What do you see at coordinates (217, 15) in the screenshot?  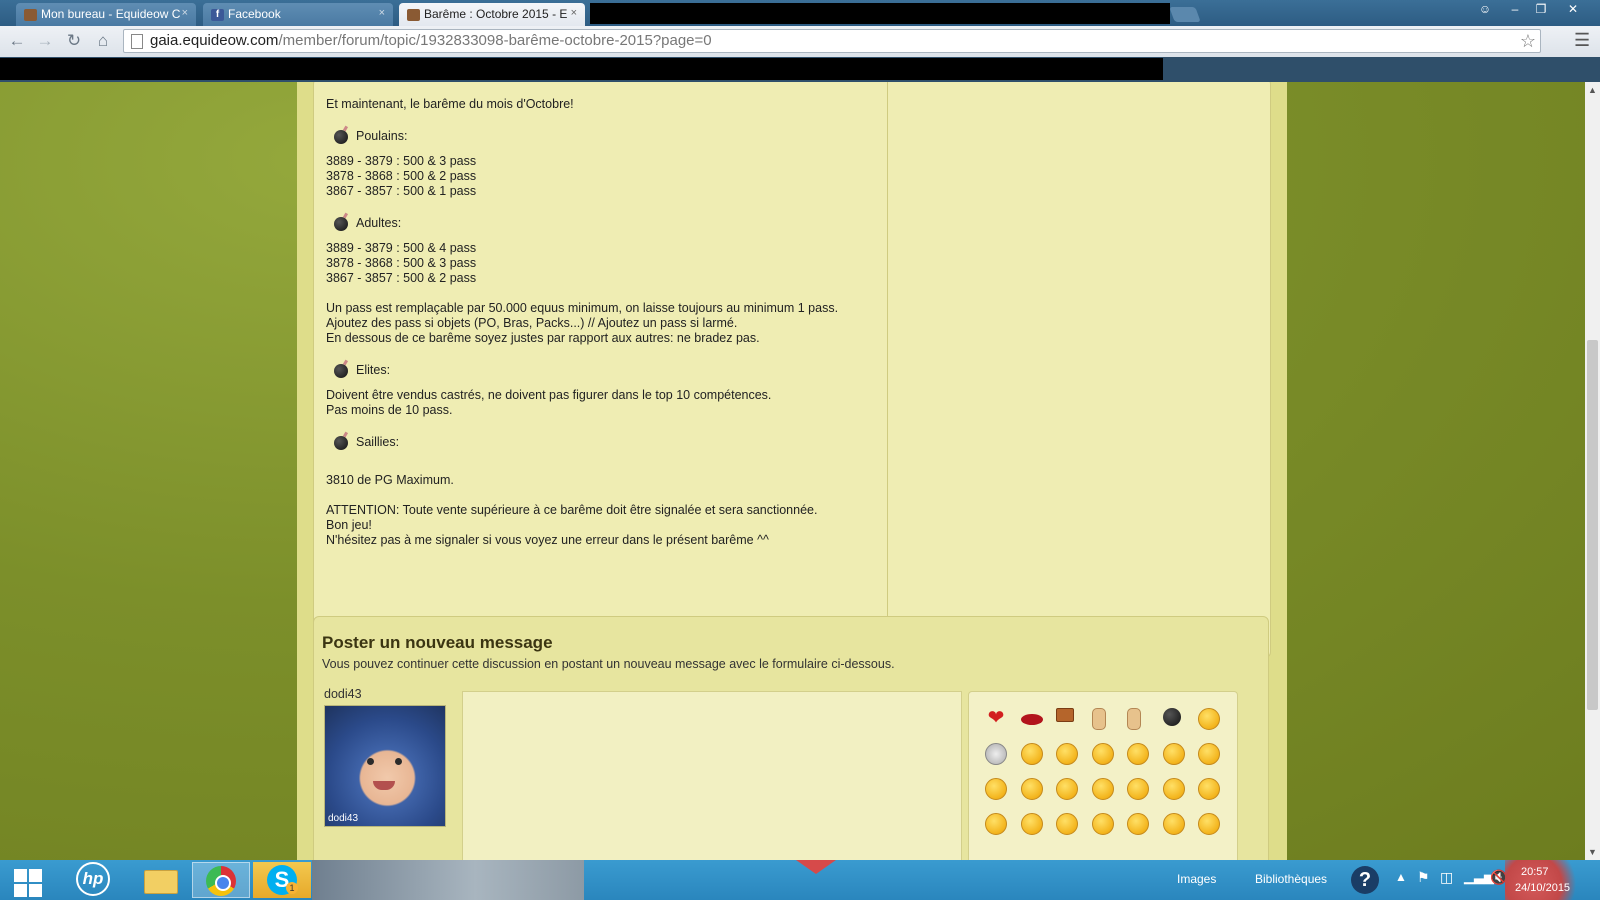 I see `facebook-favicon-icon: f` at bounding box center [217, 15].